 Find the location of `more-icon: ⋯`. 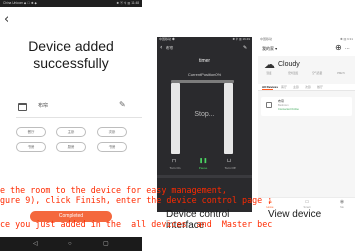

more-icon: ⋯ is located at coordinates (347, 49).